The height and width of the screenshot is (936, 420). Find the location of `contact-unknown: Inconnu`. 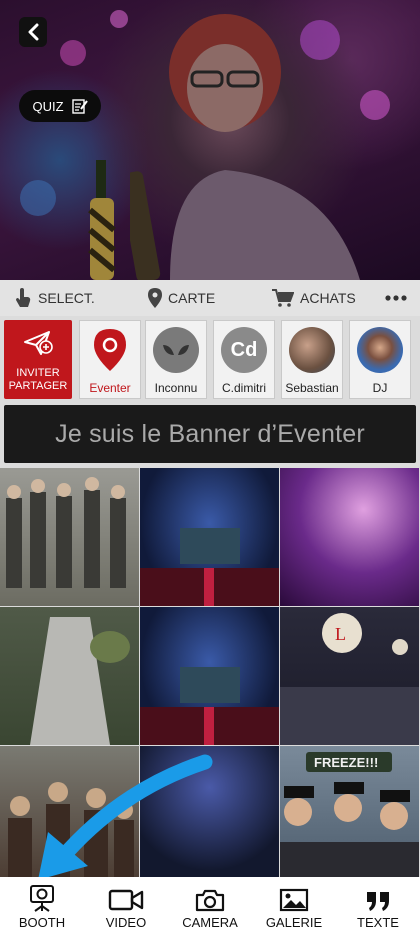

contact-unknown: Inconnu is located at coordinates (176, 359).